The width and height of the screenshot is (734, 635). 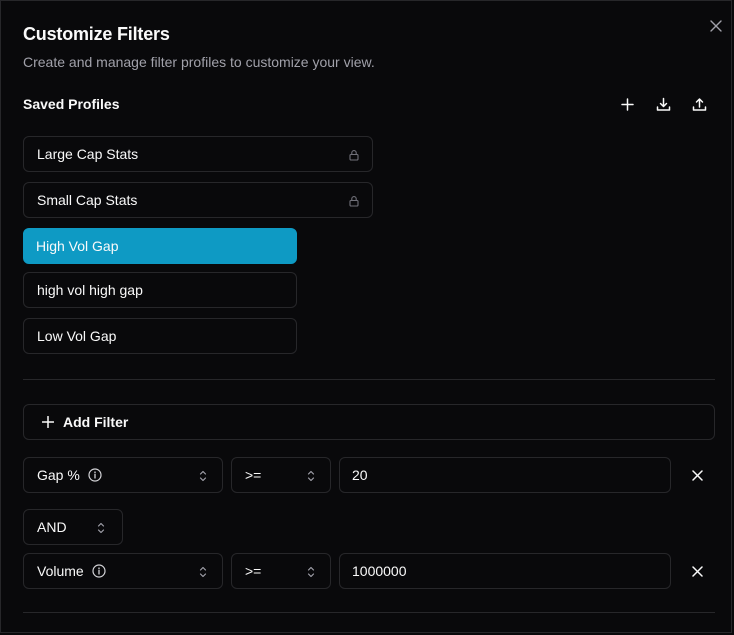 What do you see at coordinates (198, 154) in the screenshot?
I see `profile-item-large-cap-stats: Large Cap Stats` at bounding box center [198, 154].